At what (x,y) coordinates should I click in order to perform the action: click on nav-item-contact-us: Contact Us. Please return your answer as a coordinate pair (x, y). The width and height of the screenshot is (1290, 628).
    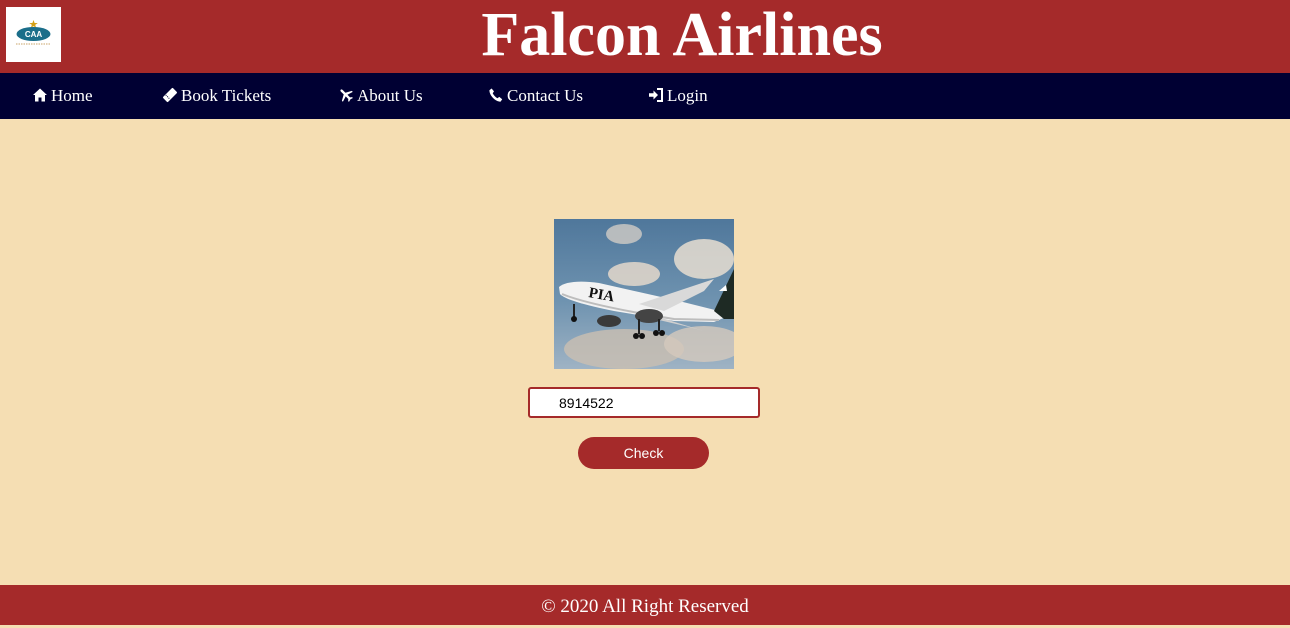
    Looking at the image, I should click on (535, 96).